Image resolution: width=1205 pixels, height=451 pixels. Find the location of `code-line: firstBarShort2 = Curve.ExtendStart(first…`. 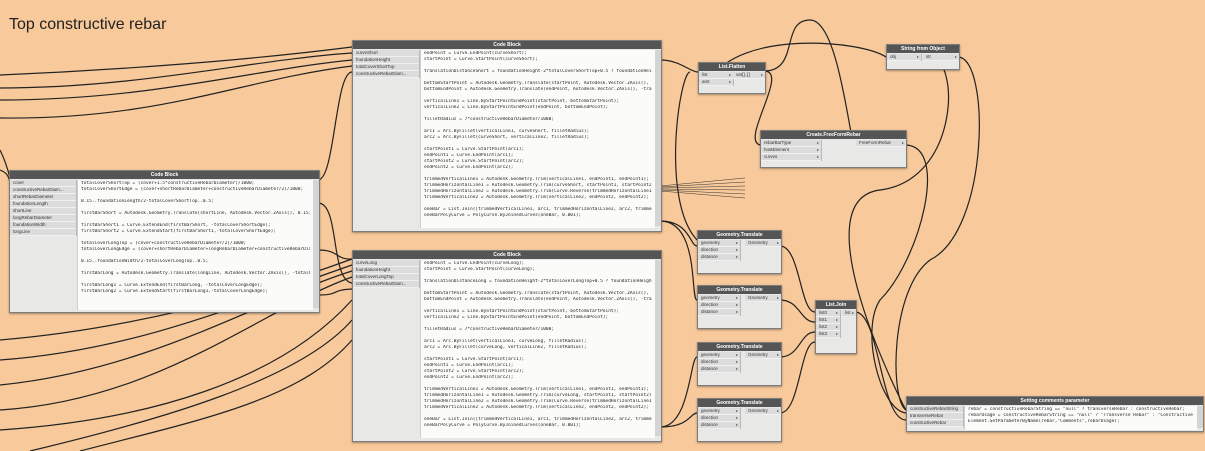

code-line: firstBarShort2 = Curve.ExtendStart(first… is located at coordinates (179, 231).